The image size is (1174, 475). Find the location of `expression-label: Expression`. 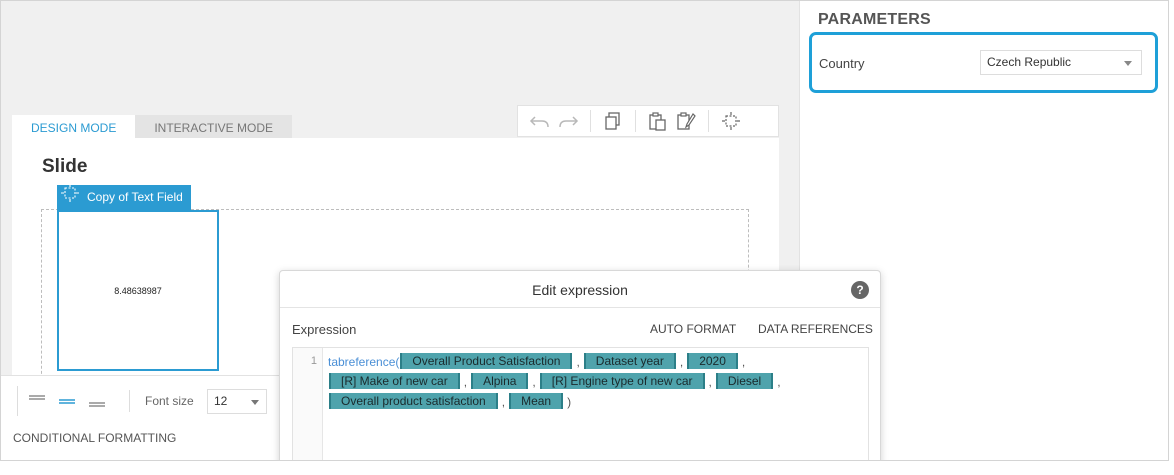

expression-label: Expression is located at coordinates (324, 329).